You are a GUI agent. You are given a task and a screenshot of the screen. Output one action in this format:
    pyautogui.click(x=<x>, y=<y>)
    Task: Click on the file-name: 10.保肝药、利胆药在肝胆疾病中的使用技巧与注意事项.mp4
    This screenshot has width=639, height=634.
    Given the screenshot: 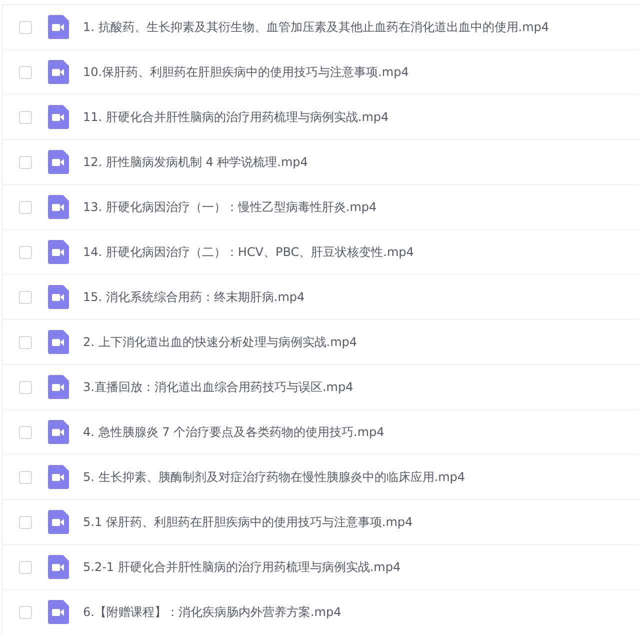 What is the action you would take?
    pyautogui.click(x=246, y=72)
    